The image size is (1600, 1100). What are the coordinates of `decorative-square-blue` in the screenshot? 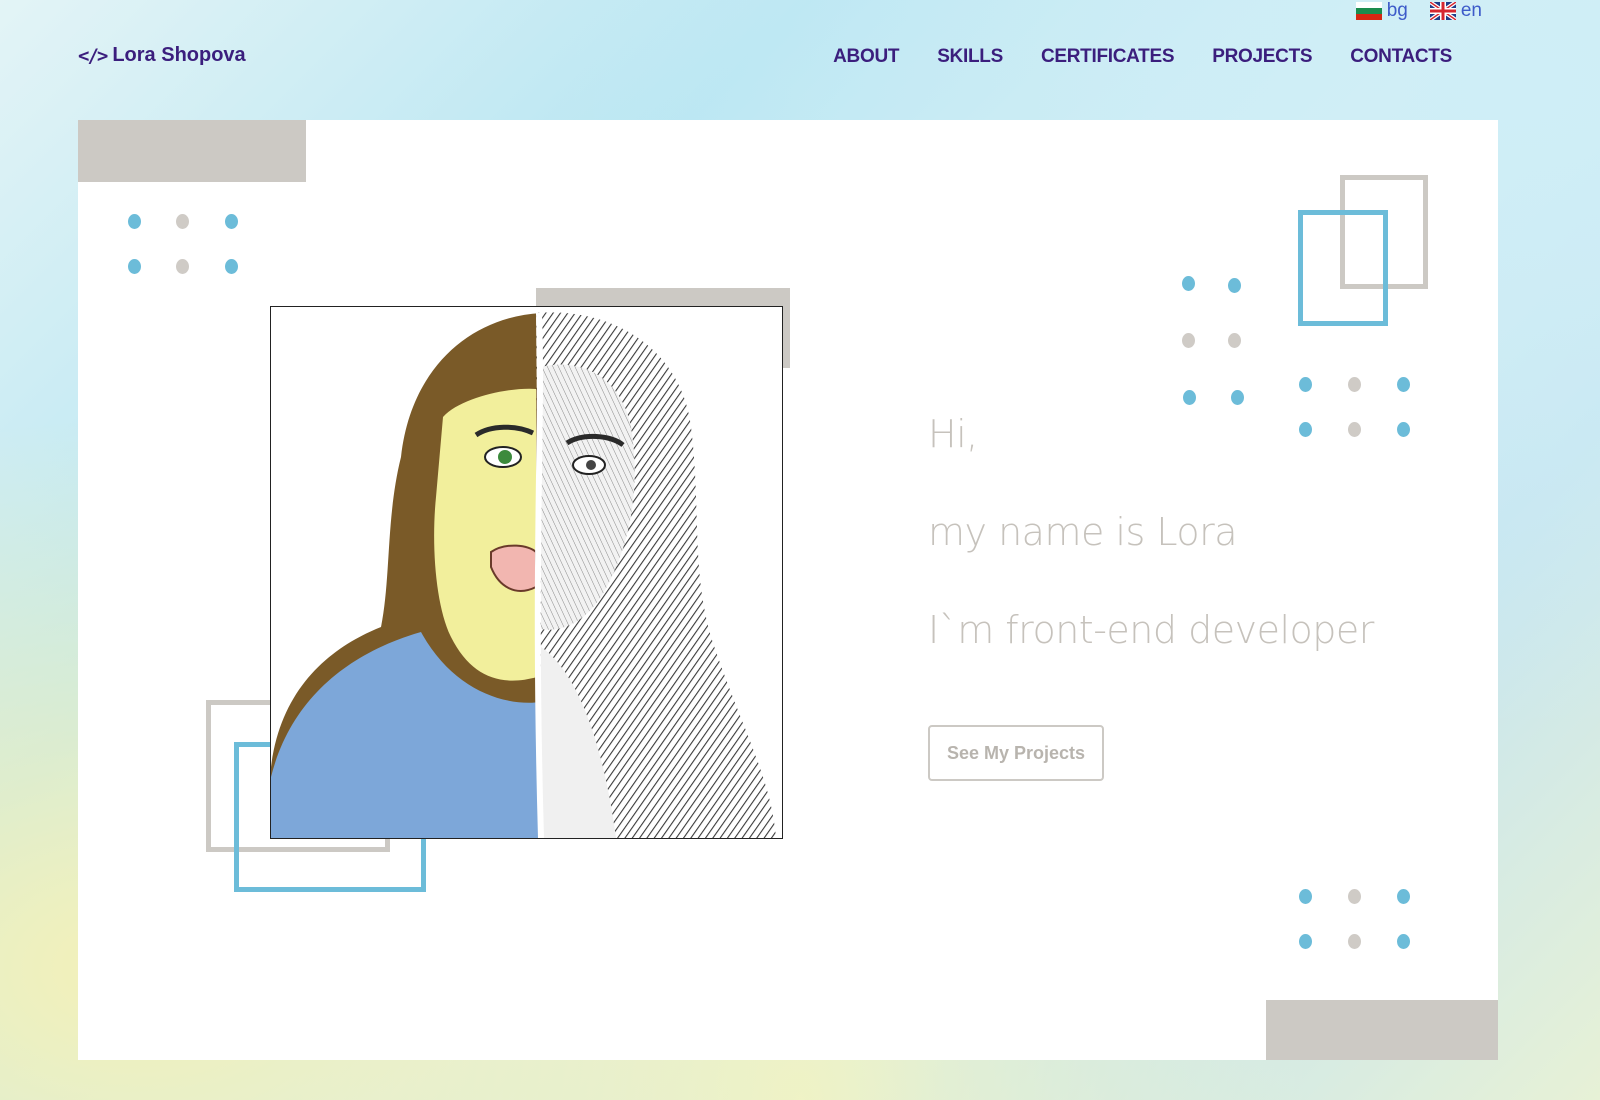 It's located at (1343, 268).